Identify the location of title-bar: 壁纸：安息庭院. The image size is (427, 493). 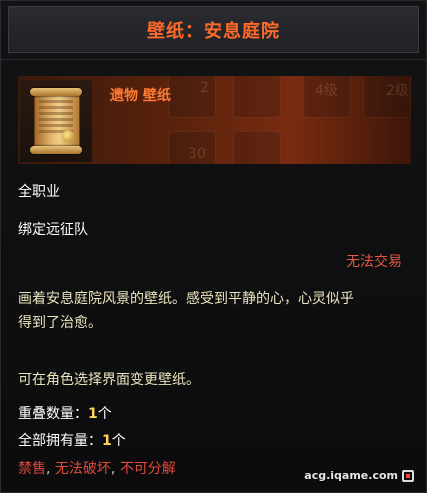
(213, 29).